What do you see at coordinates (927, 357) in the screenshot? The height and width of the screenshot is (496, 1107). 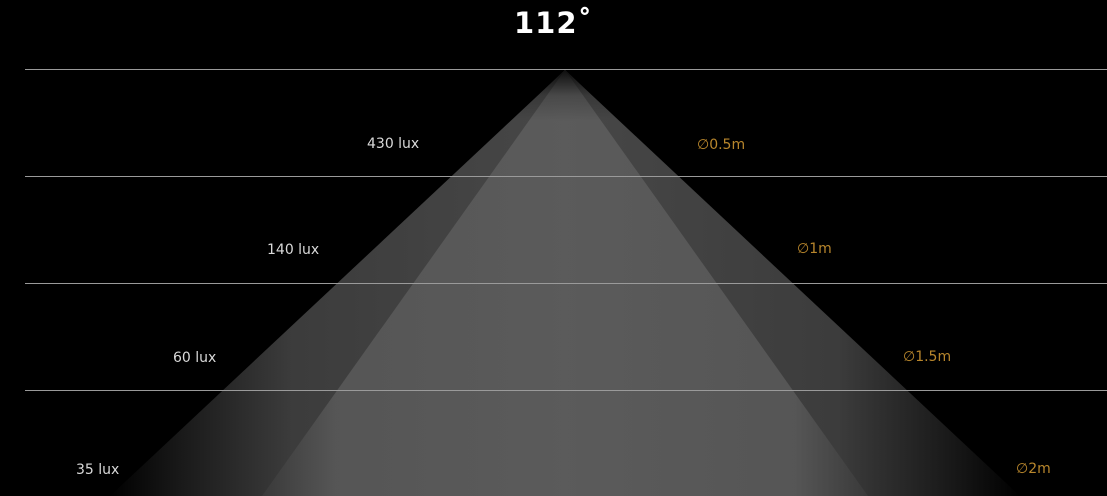 I see `diameter-label-3: ∅1.5m` at bounding box center [927, 357].